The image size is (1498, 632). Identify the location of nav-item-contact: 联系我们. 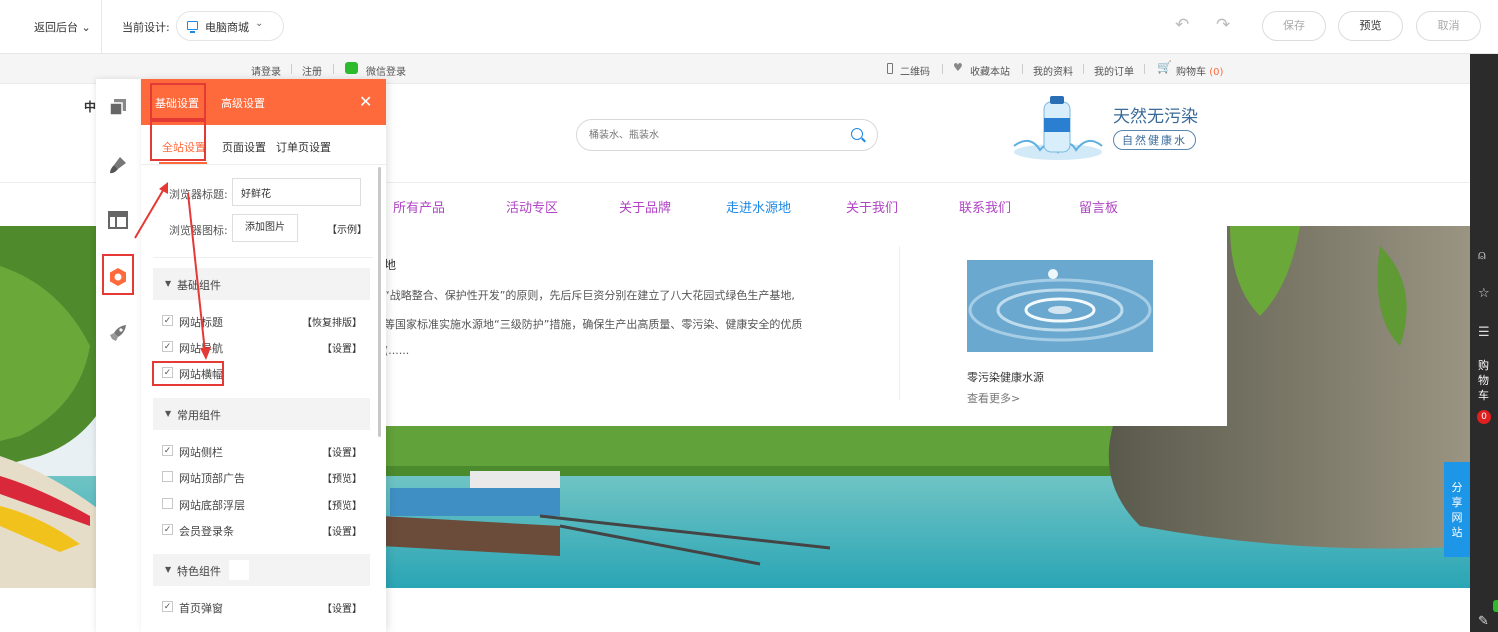
(985, 206).